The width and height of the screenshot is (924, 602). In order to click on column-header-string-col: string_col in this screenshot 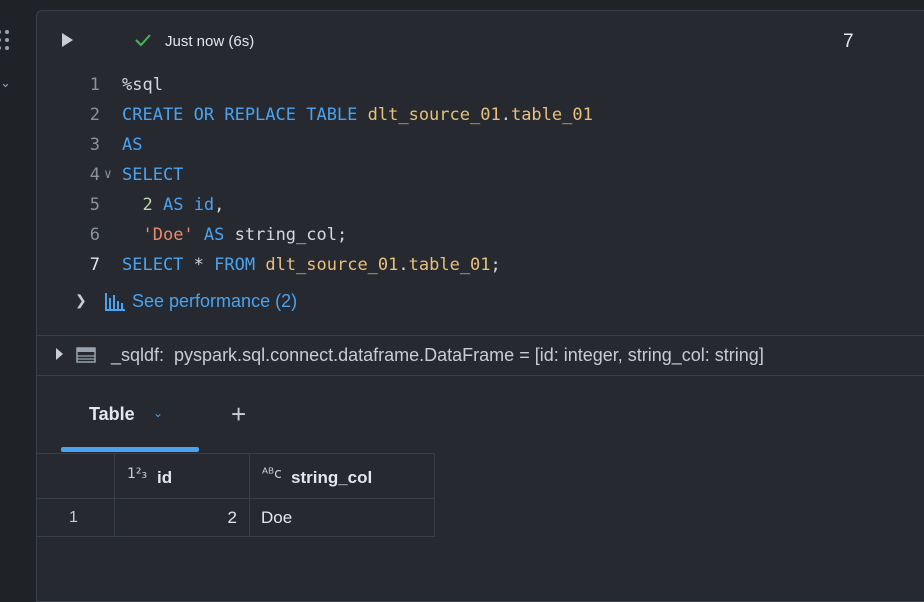, I will do `click(331, 478)`.